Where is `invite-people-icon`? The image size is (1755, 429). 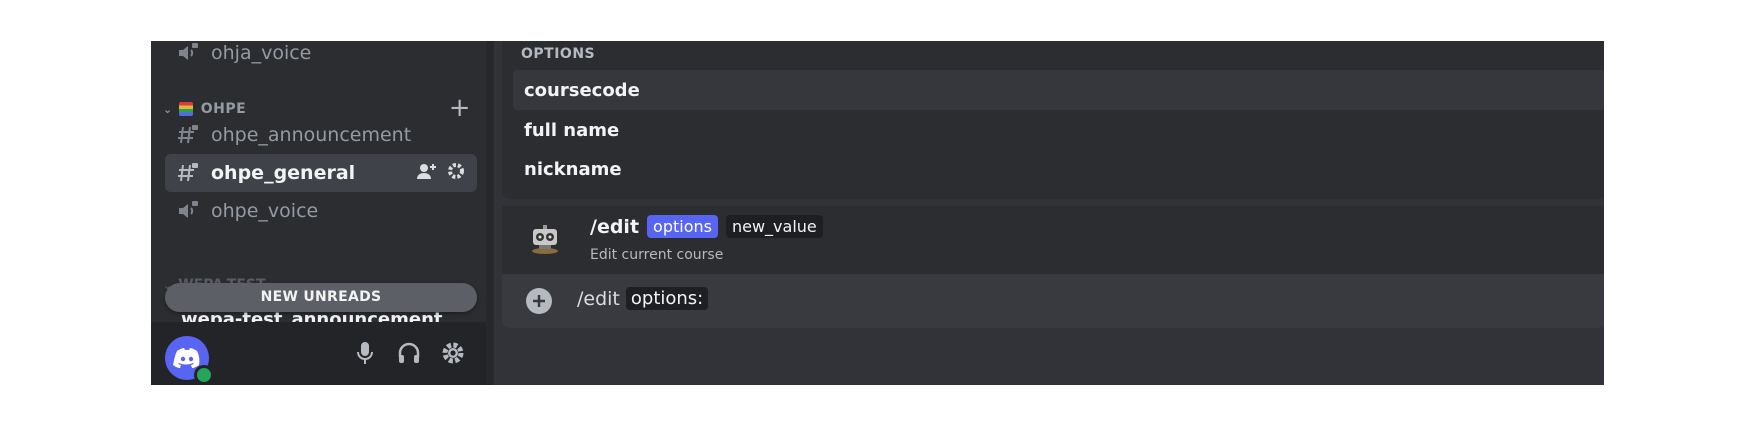
invite-people-icon is located at coordinates (427, 173).